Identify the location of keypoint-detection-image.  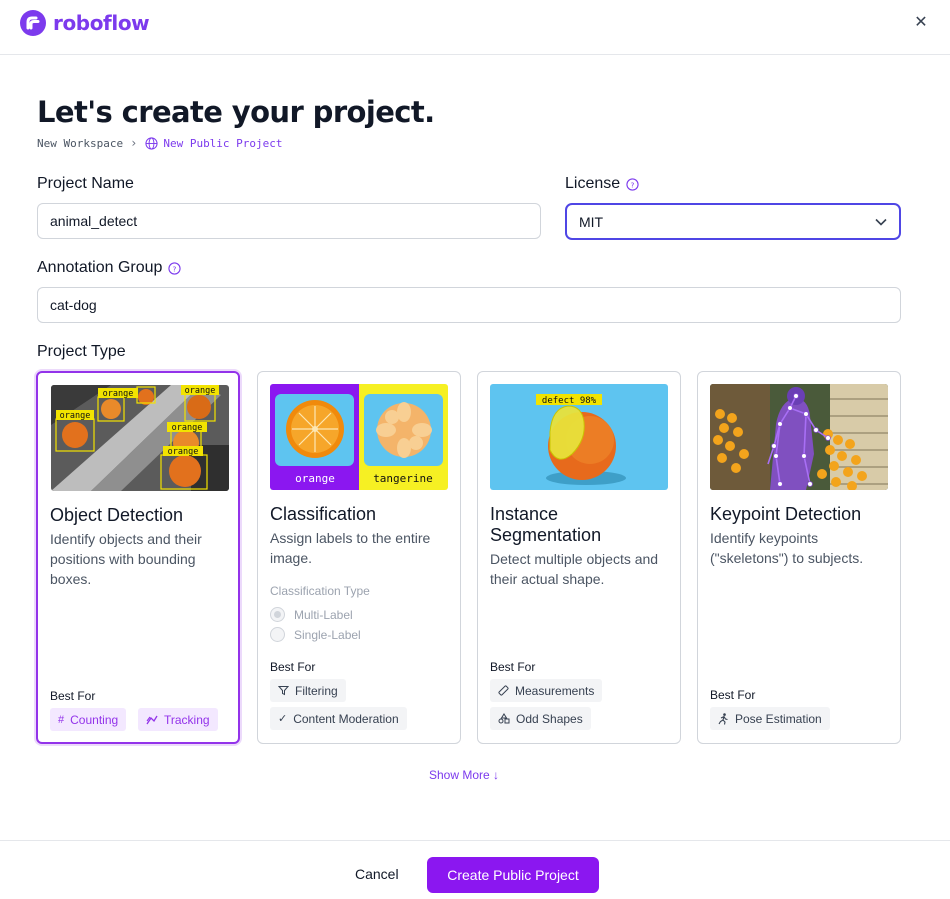
(799, 437).